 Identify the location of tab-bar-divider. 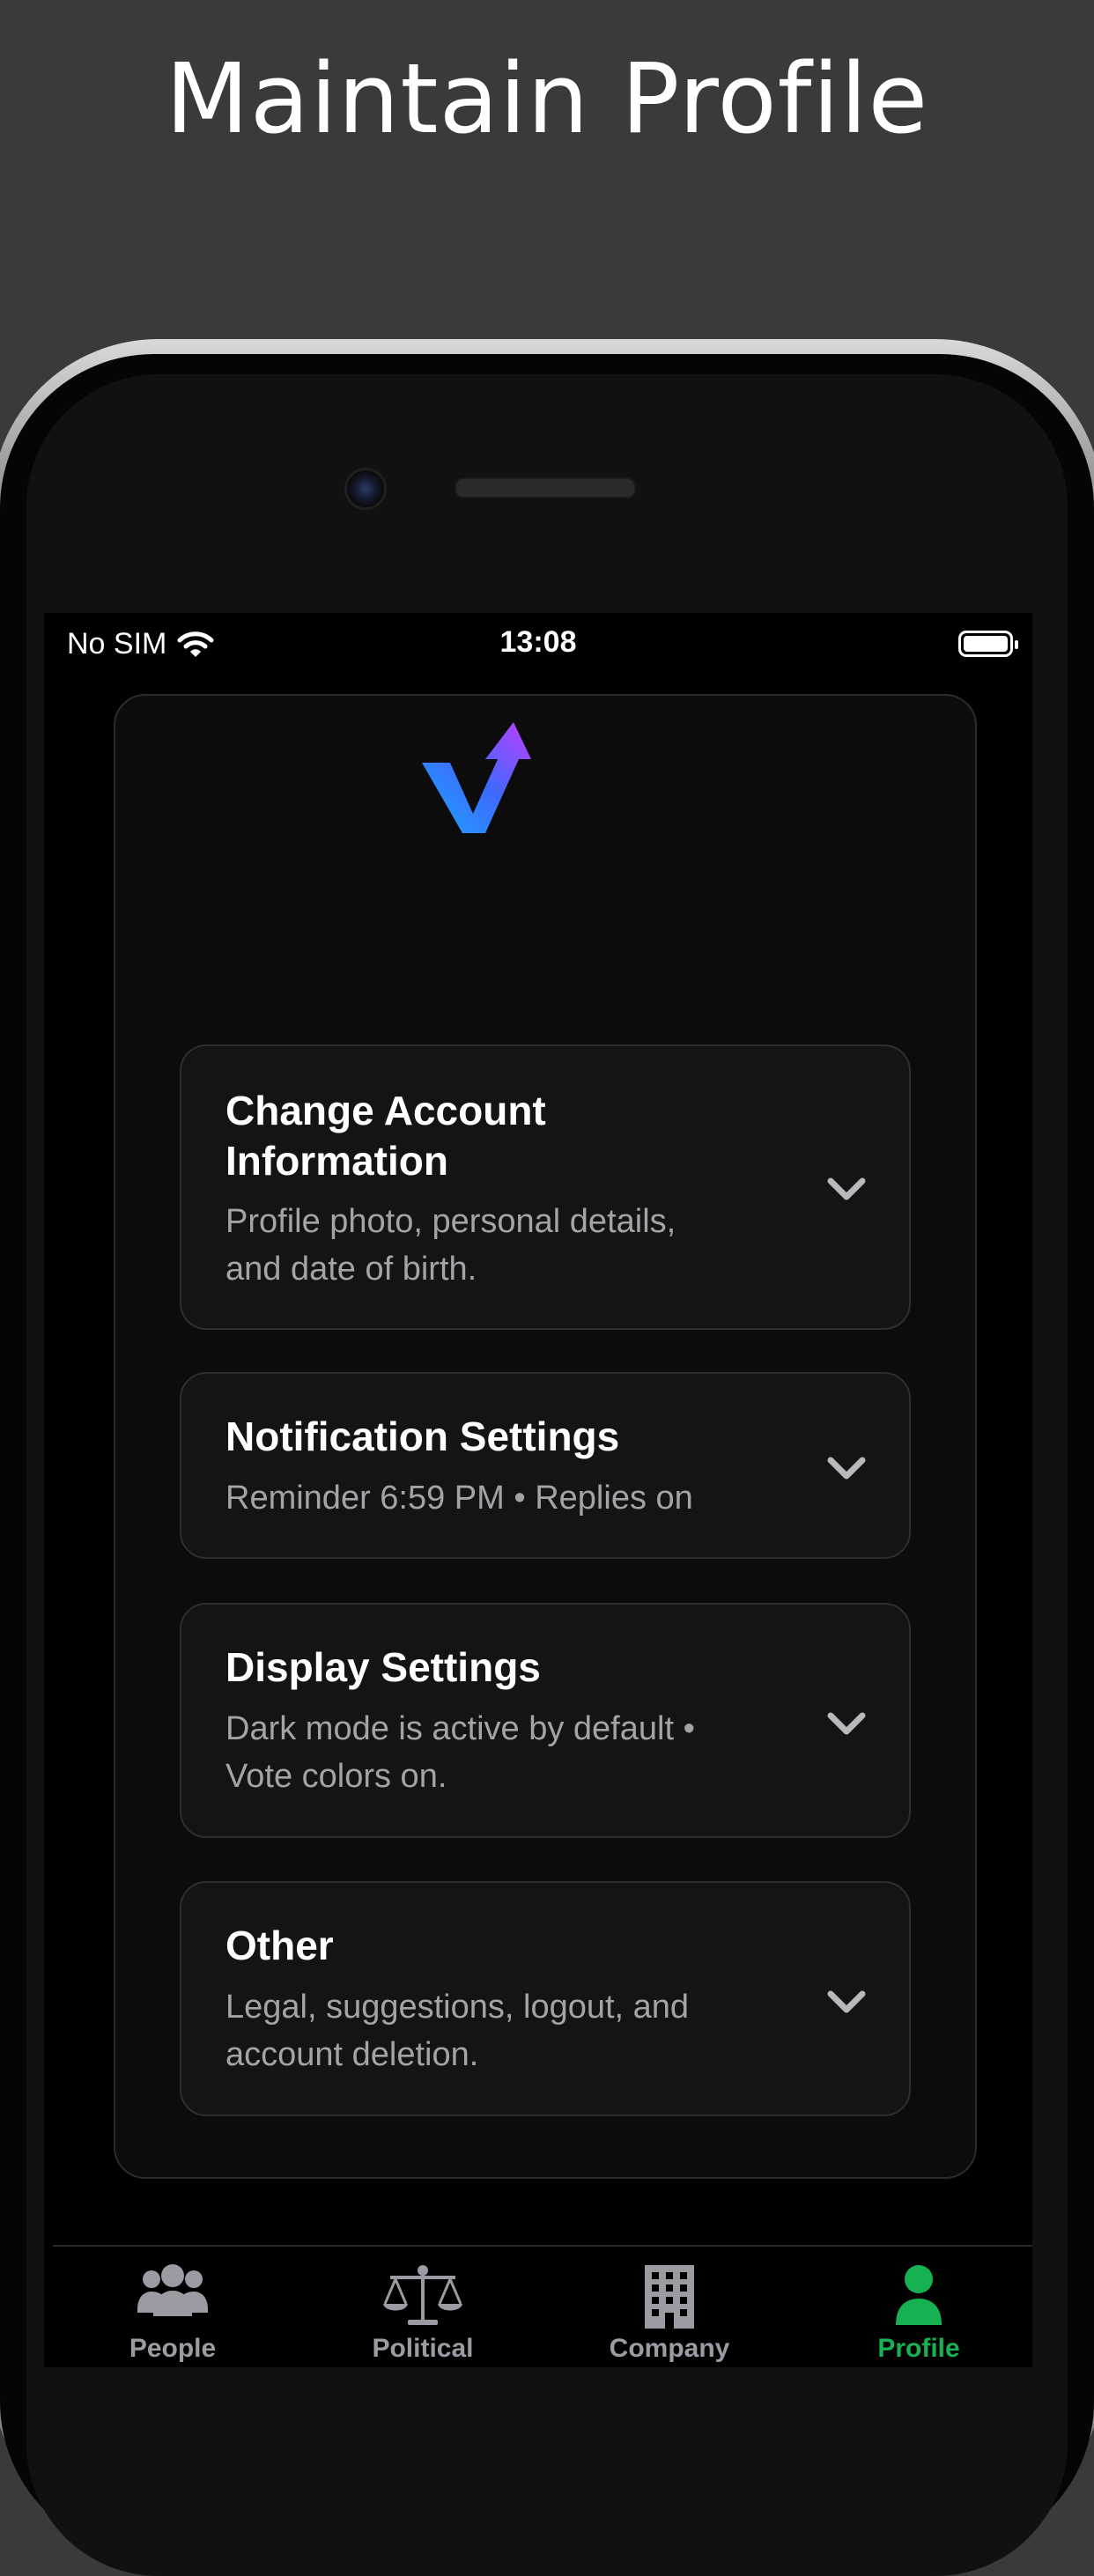
(542, 2246).